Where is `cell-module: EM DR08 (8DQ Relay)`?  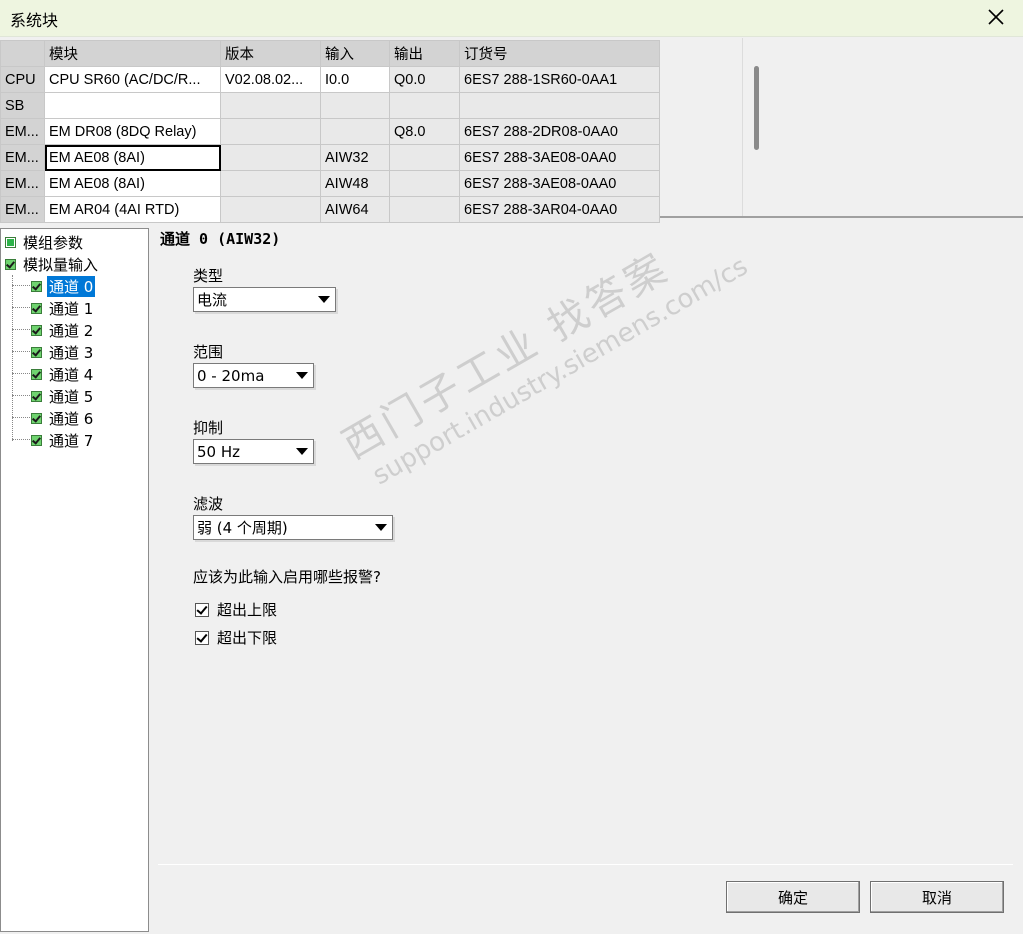 cell-module: EM DR08 (8DQ Relay) is located at coordinates (132, 131).